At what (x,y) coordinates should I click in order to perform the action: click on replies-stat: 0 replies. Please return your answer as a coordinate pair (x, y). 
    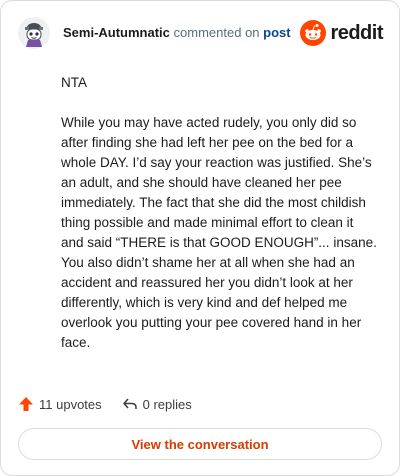
    Looking at the image, I should click on (157, 404).